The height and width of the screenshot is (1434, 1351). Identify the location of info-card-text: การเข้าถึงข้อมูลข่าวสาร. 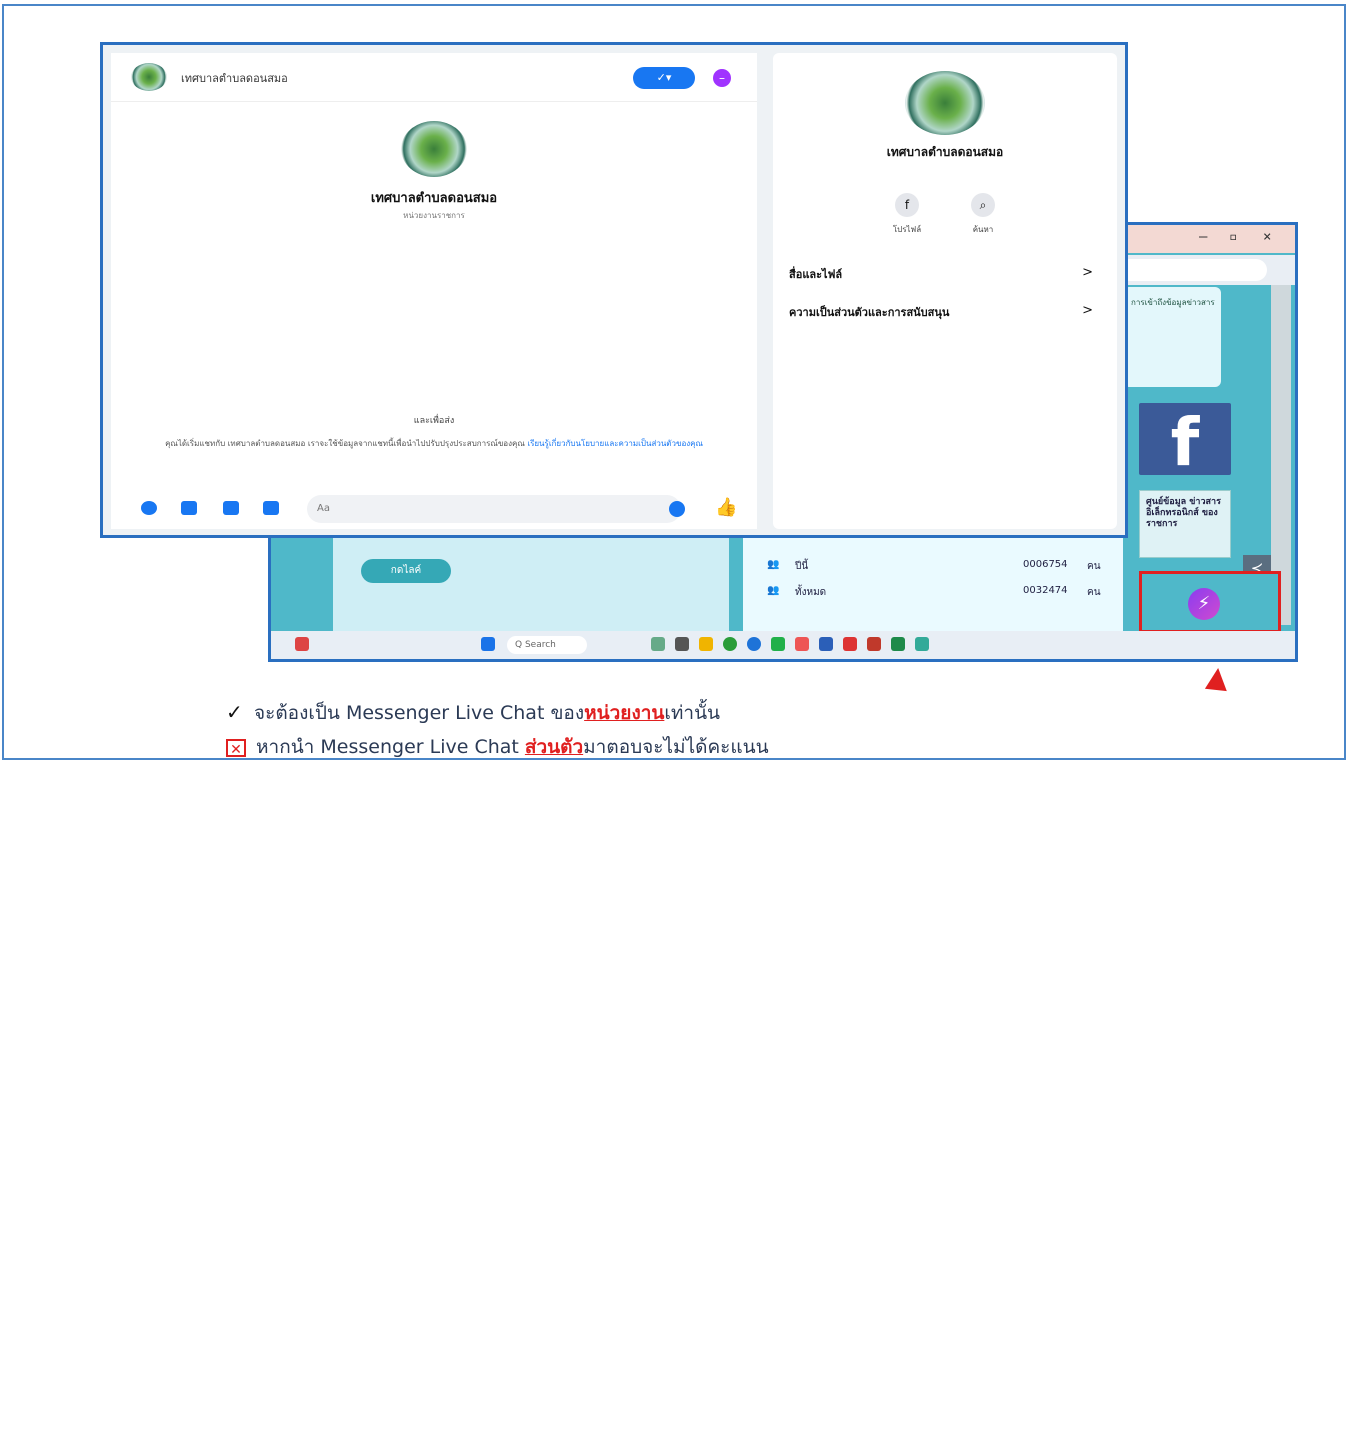
(1173, 302).